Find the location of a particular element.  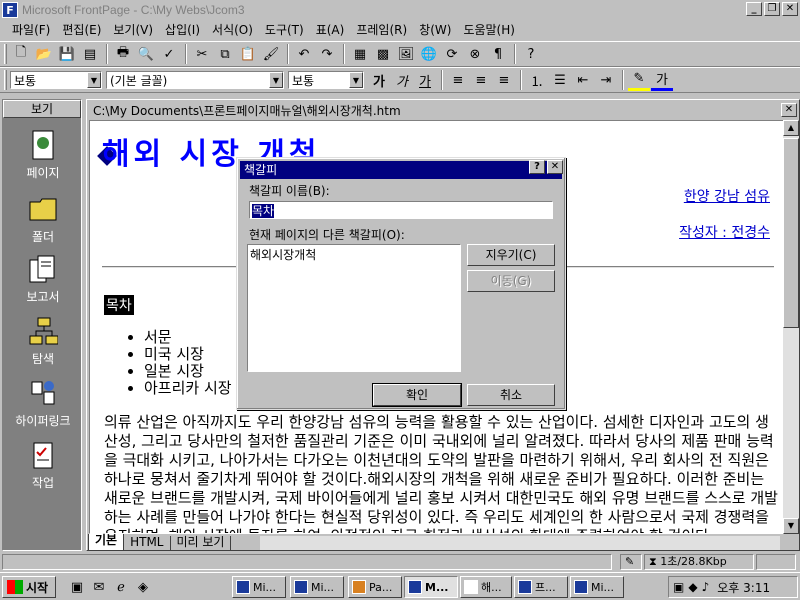

view-folders: 폴더 is located at coordinates (43, 218).